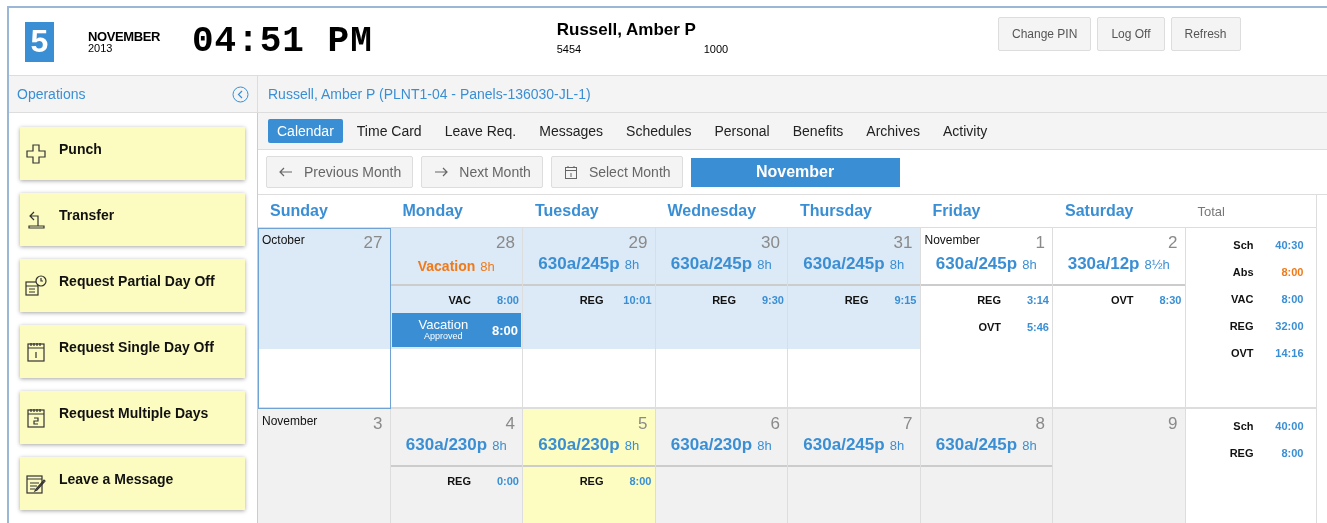 The width and height of the screenshot is (1327, 523). What do you see at coordinates (507, 480) in the screenshot?
I see `hours-value: 0:00` at bounding box center [507, 480].